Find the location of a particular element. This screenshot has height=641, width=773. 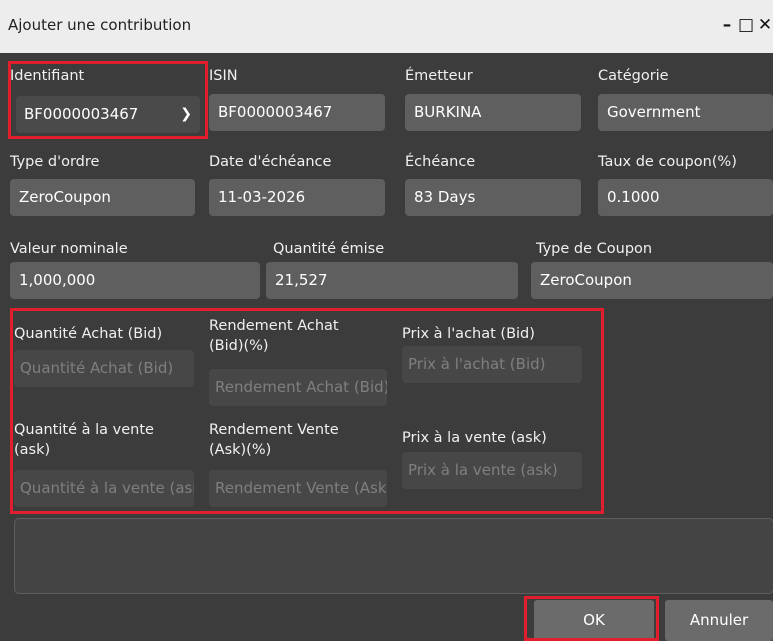

type-coupon-label: Type de Coupon is located at coordinates (594, 249).